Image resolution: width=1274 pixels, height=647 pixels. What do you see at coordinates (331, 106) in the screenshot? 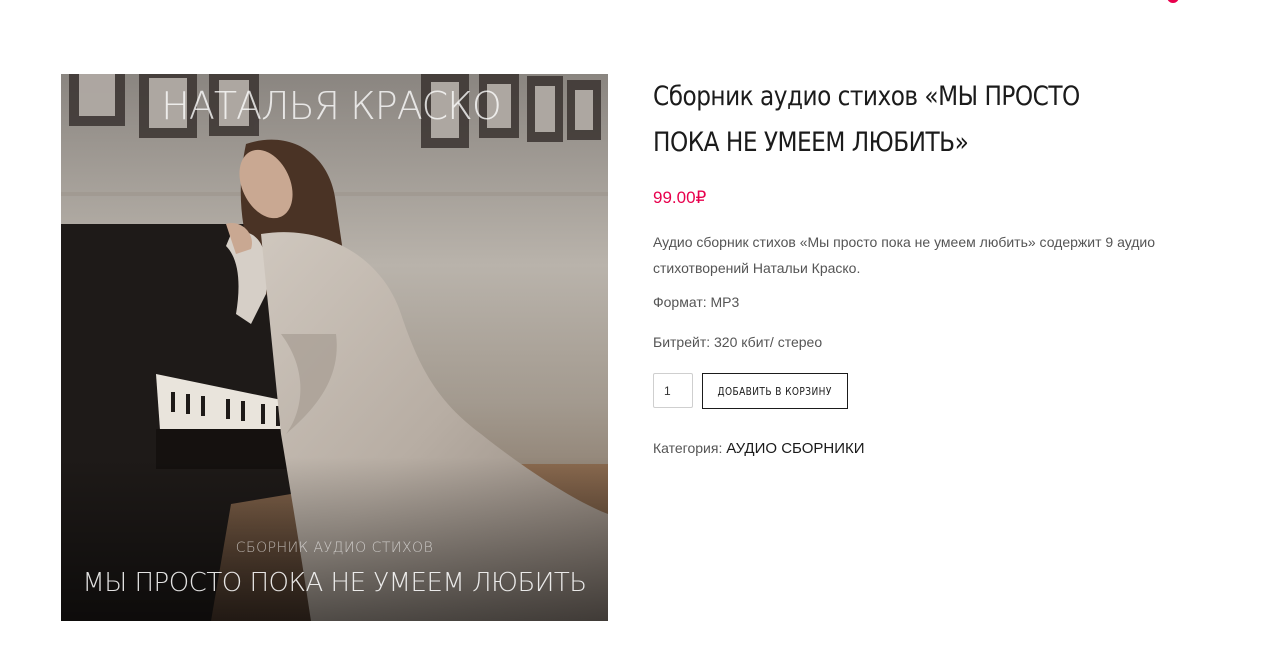
I see `cover-author-text: НАТАЛЬЯ КРАСКО` at bounding box center [331, 106].